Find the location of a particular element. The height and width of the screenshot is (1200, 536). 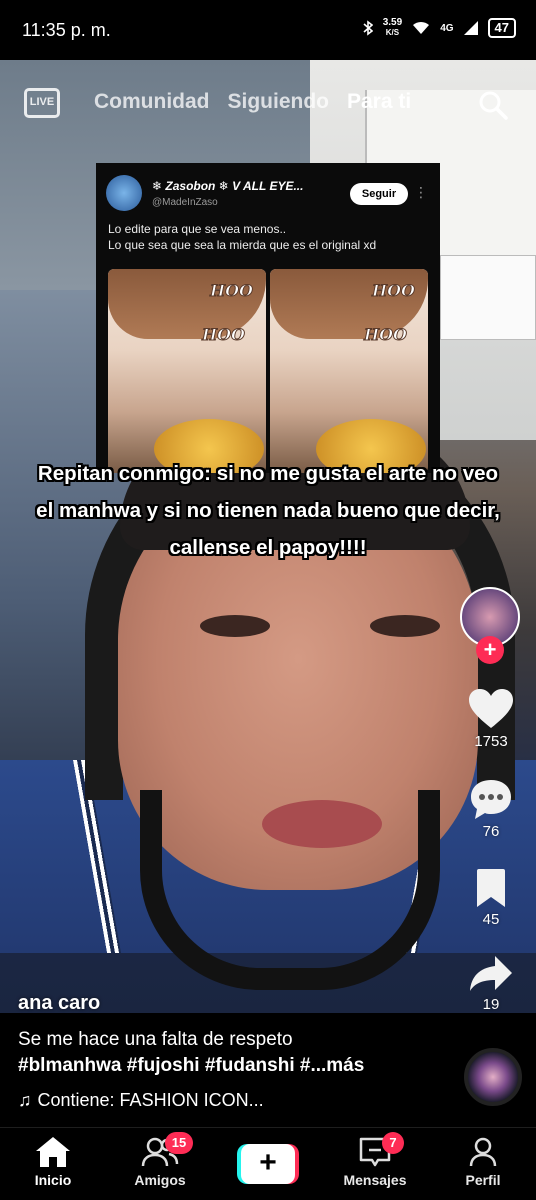

nav-profile: Perfil is located at coordinates (483, 1162).